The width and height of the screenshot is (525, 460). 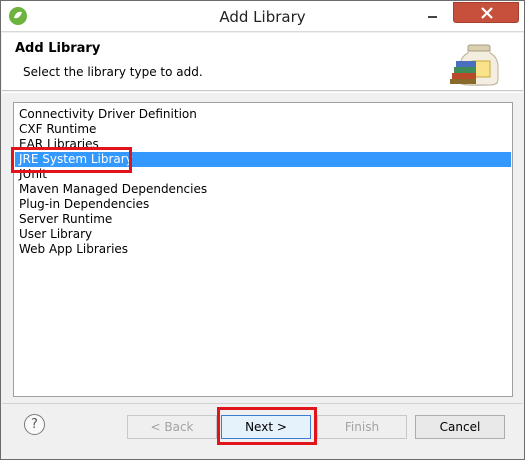 What do you see at coordinates (460, 427) in the screenshot?
I see `cancel-button: Cancel` at bounding box center [460, 427].